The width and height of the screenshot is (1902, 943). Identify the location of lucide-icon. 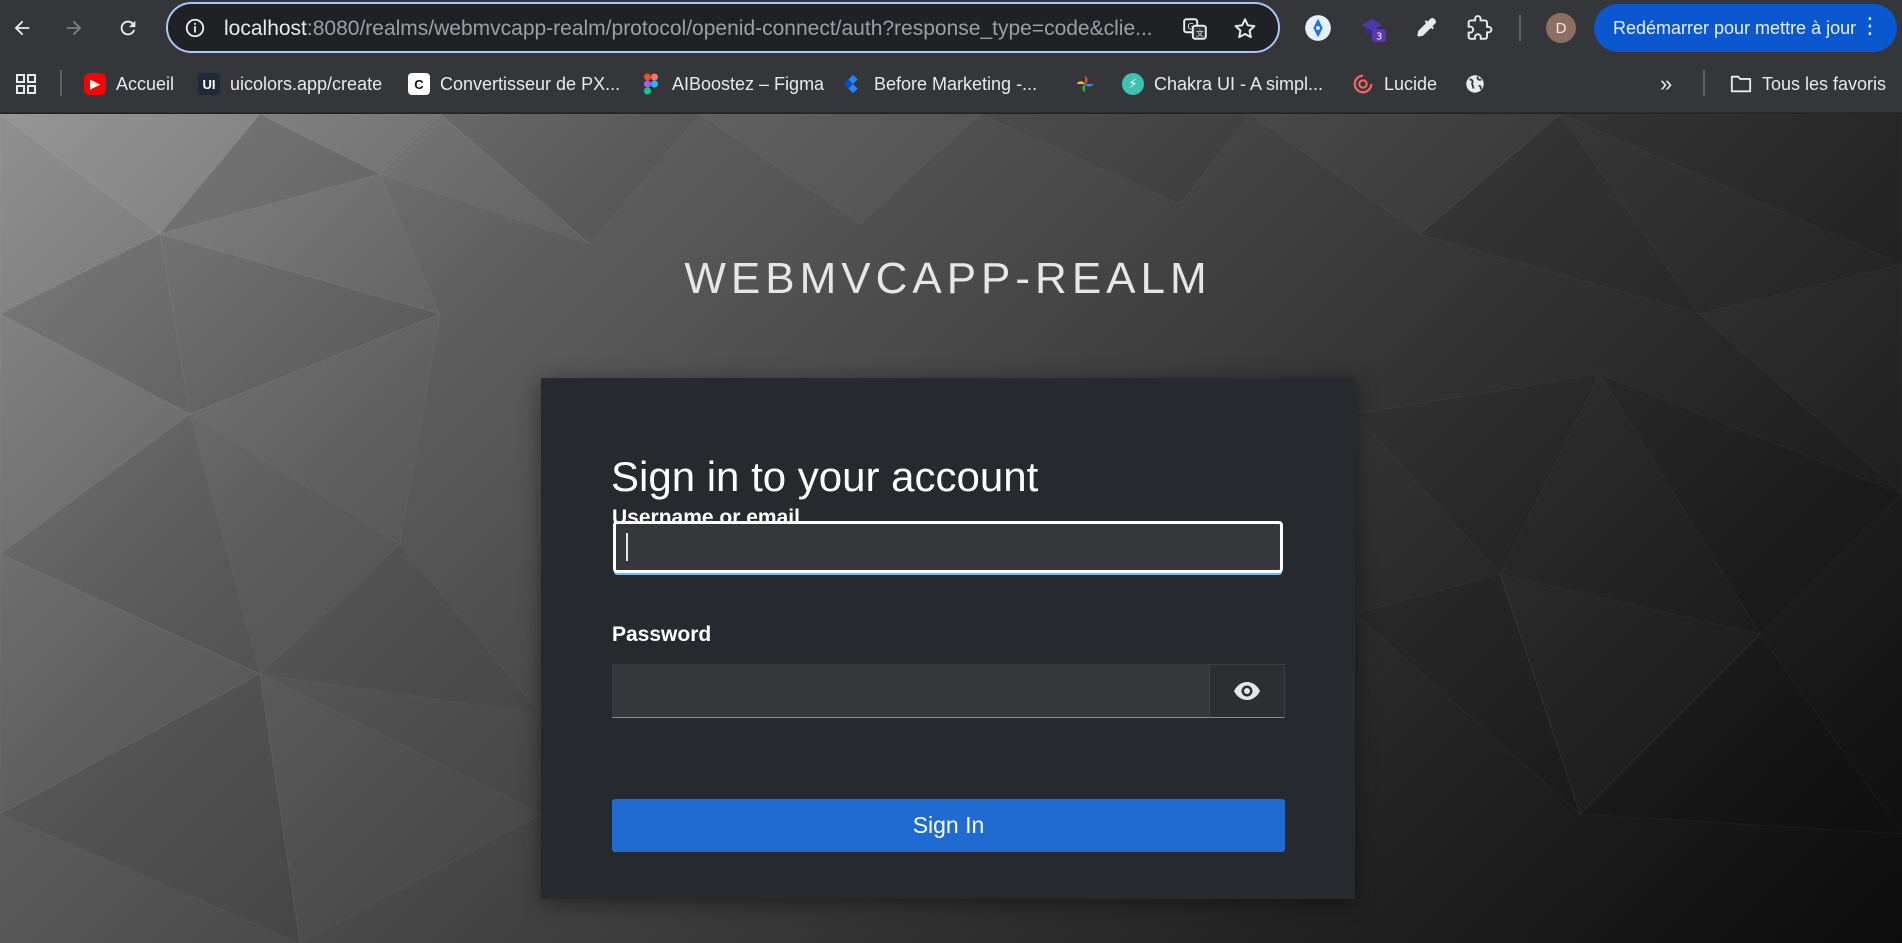
(1363, 84).